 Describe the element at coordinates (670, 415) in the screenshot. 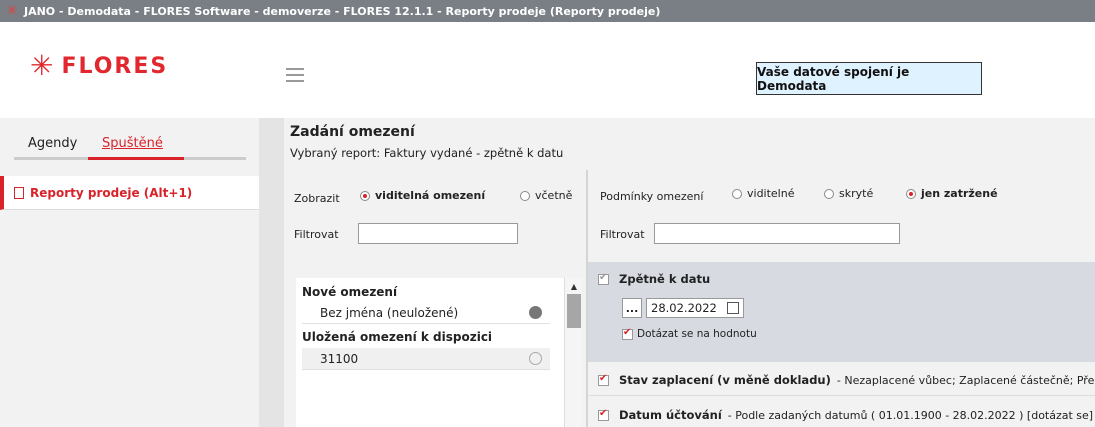

I see `condition-name: Datum účtování` at that location.